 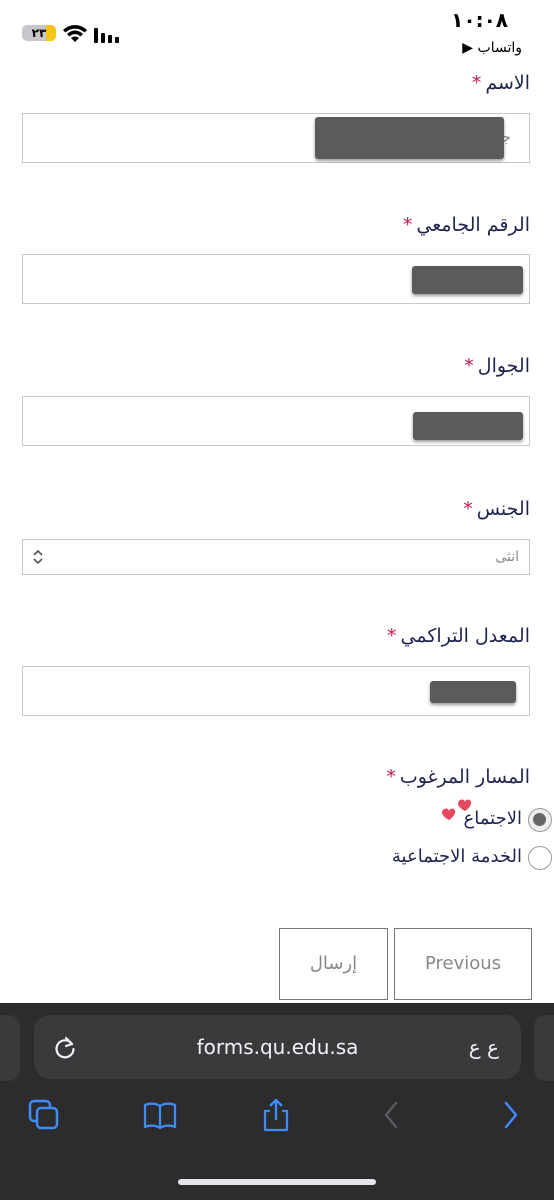 I want to click on gender-select: انثى, so click(x=276, y=557).